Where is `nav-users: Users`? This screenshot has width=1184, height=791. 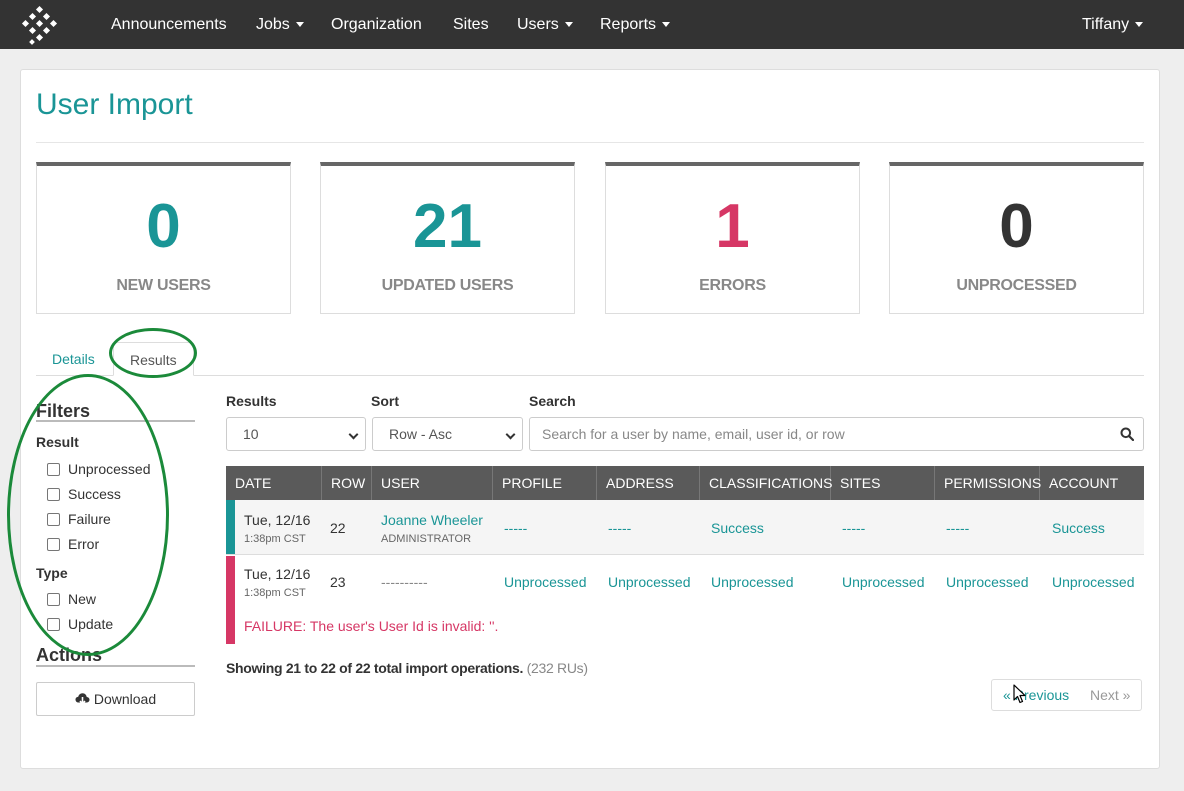 nav-users: Users is located at coordinates (545, 24).